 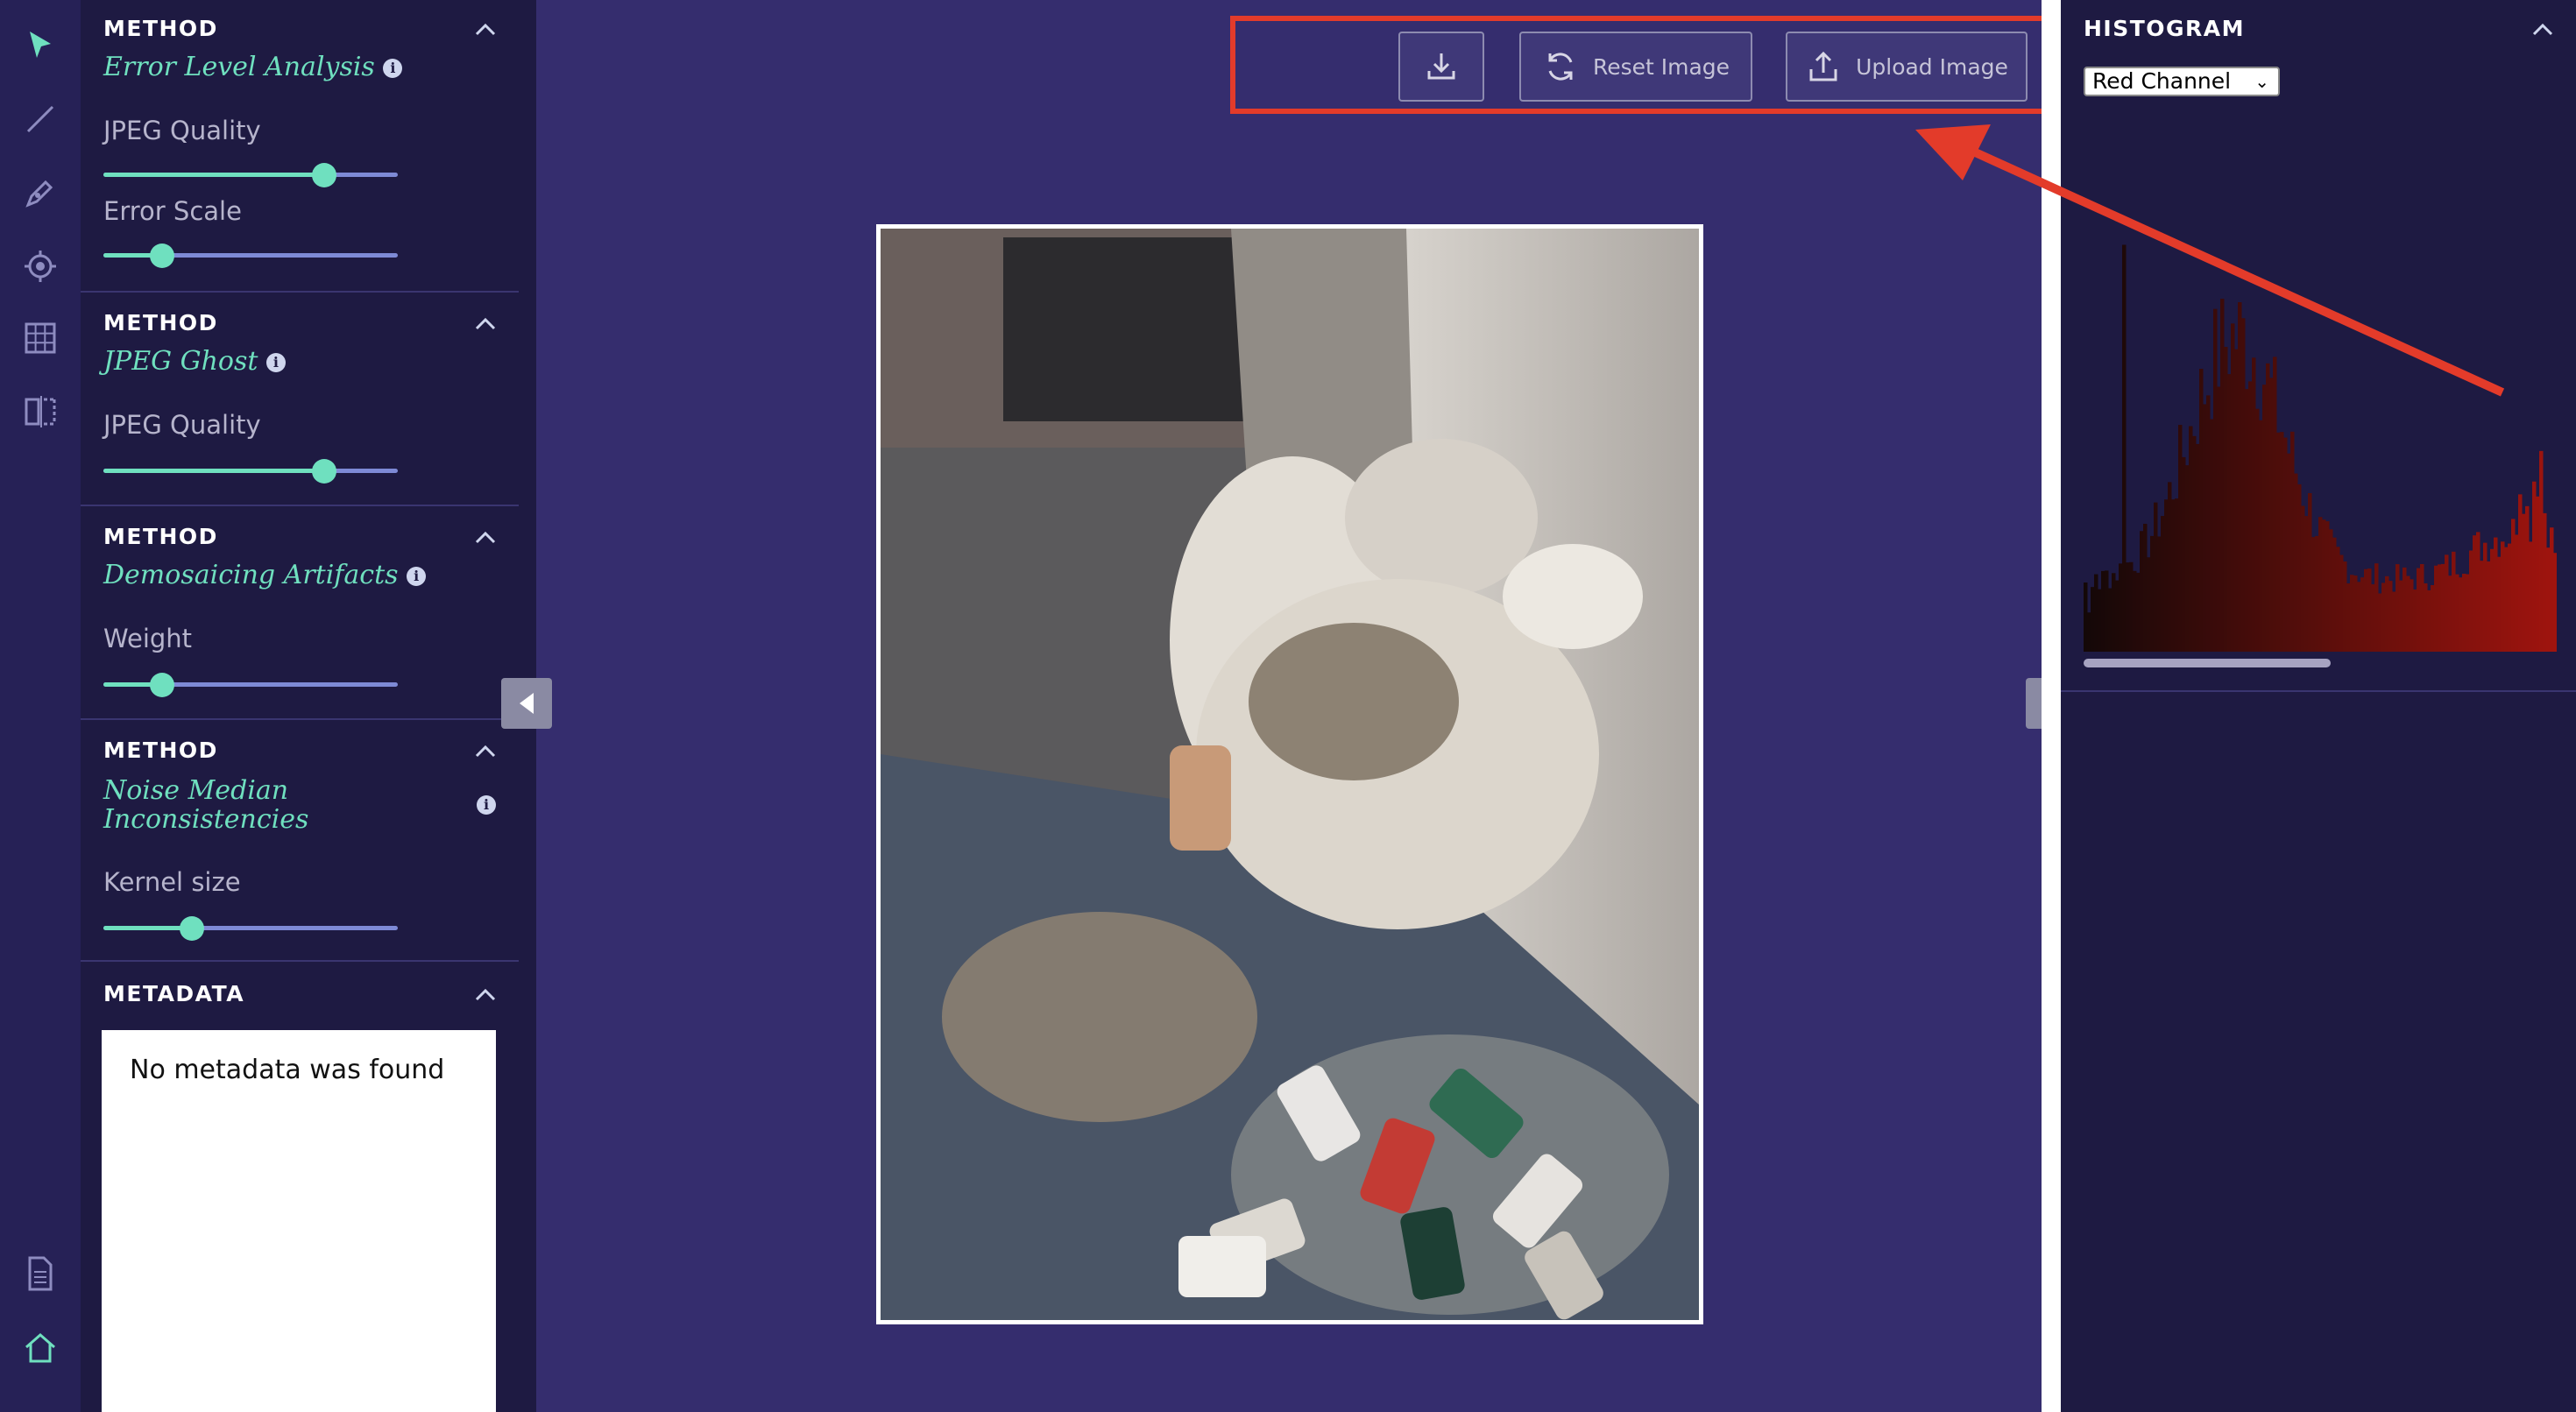 I want to click on pointer-tool, so click(x=40, y=46).